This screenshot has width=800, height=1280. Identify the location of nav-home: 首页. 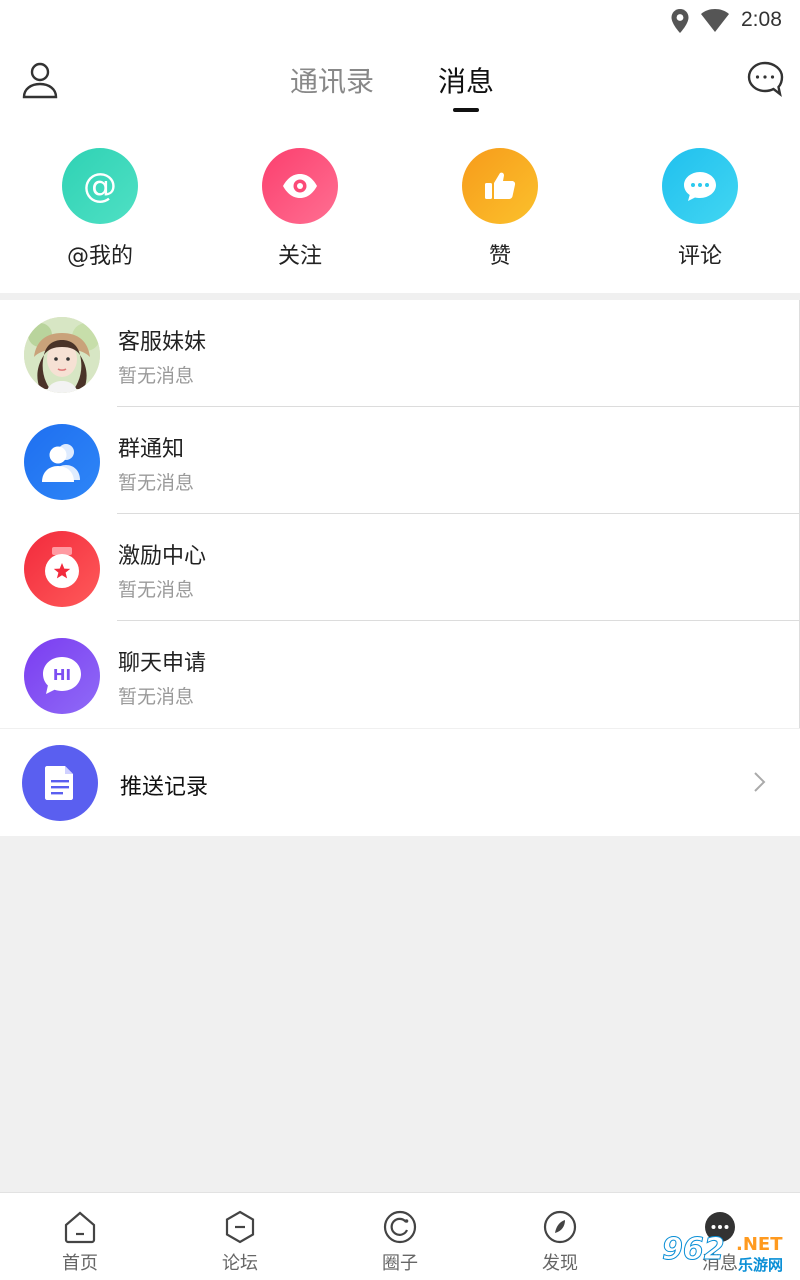
(80, 1241).